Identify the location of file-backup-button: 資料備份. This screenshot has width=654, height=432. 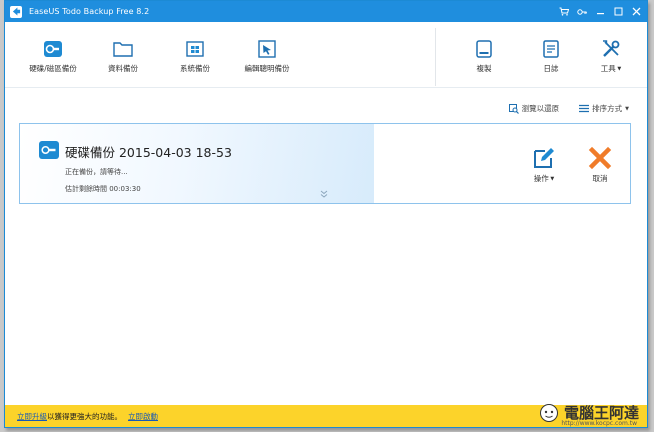
(123, 56).